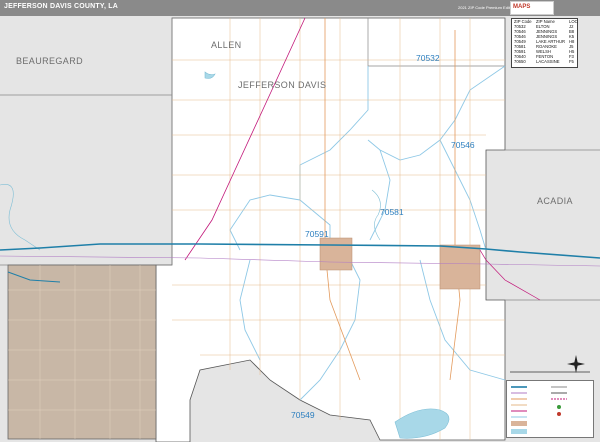 This screenshot has width=600, height=442. What do you see at coordinates (282, 85) in the screenshot?
I see `county-label-jefferson-davis: JEFFERSON DAVIS` at bounding box center [282, 85].